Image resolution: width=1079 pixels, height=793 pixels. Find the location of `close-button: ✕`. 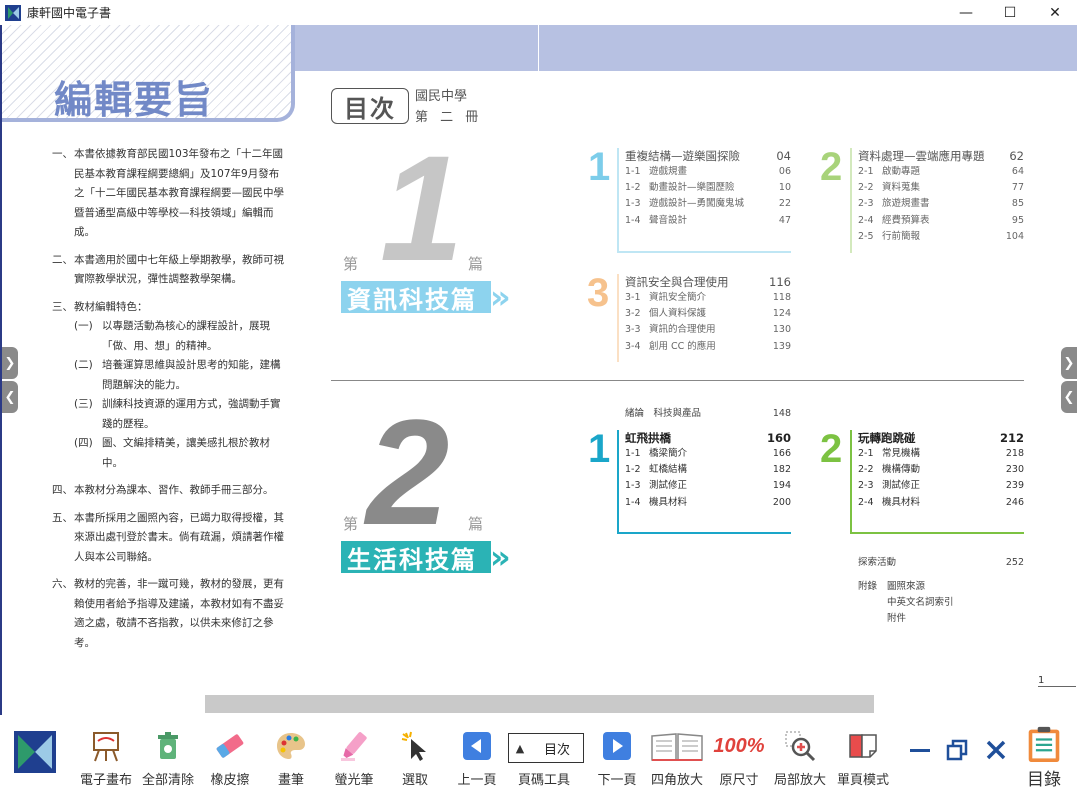

close-button: ✕ is located at coordinates (1055, 12).